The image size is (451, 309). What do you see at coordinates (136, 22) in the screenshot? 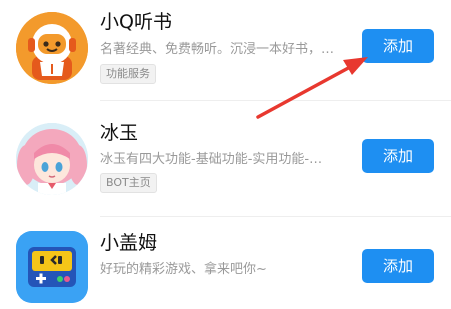
I see `item-title: 小Q听书` at bounding box center [136, 22].